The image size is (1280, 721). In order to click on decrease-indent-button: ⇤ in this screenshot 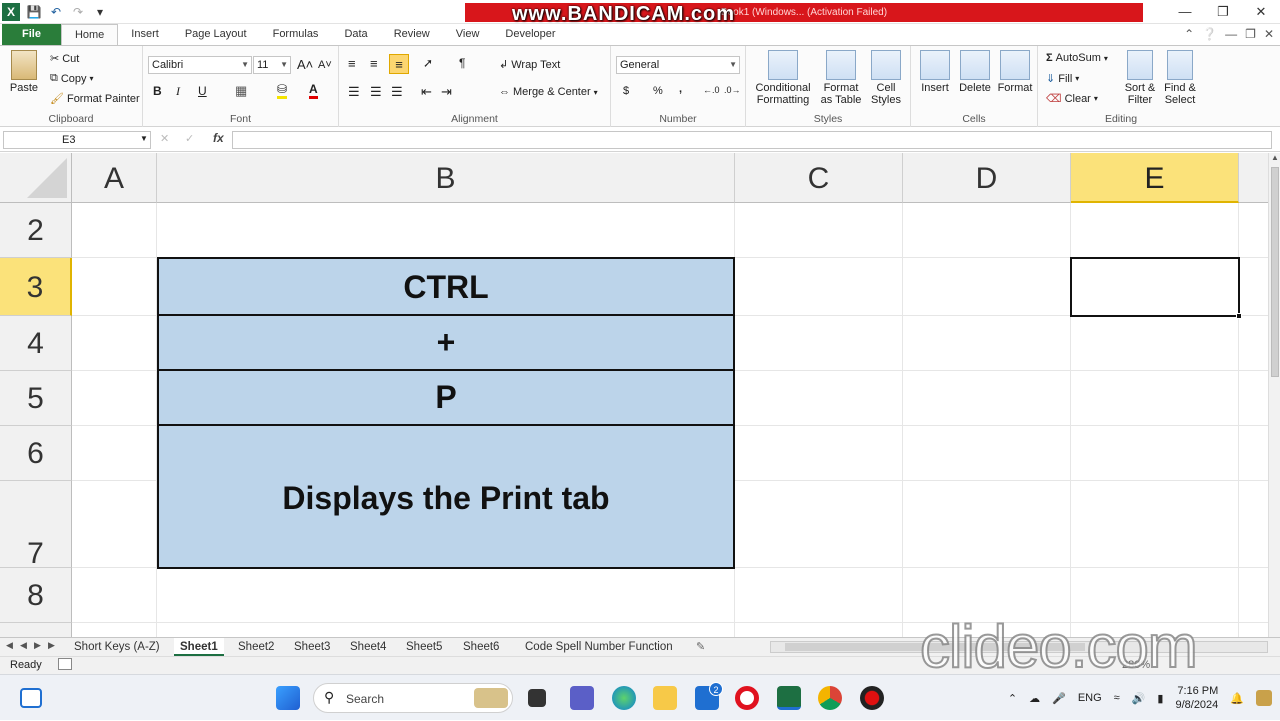, I will do `click(426, 92)`.